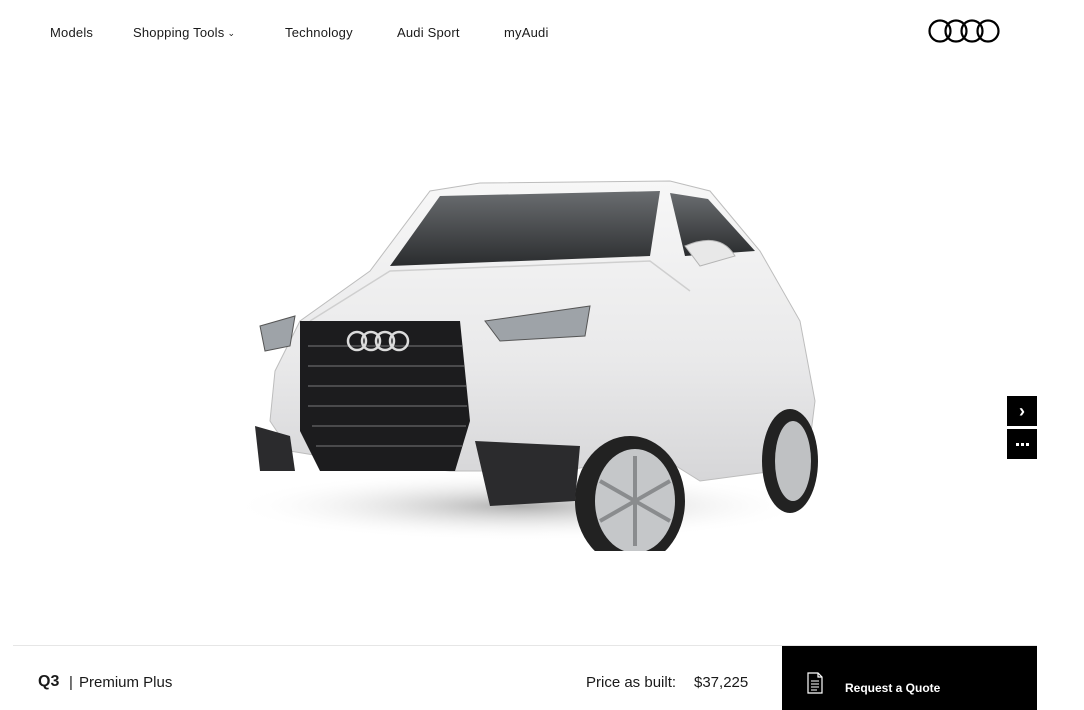  What do you see at coordinates (126, 682) in the screenshot?
I see `trim-name: Premium Plus` at bounding box center [126, 682].